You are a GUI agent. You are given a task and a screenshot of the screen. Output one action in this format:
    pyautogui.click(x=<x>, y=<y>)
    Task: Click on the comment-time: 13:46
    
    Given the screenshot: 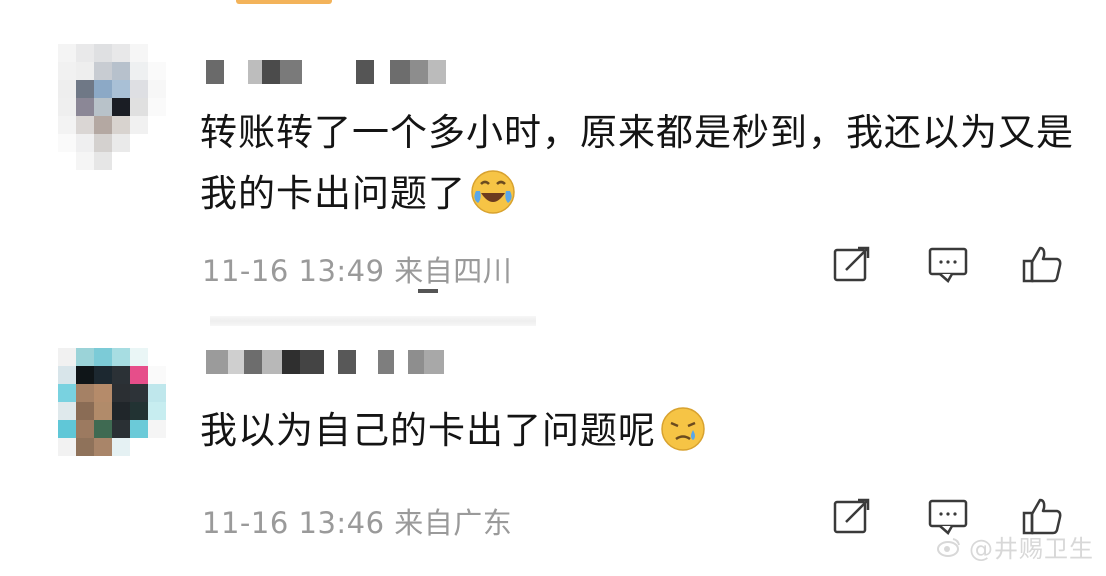 What is the action you would take?
    pyautogui.click(x=341, y=523)
    